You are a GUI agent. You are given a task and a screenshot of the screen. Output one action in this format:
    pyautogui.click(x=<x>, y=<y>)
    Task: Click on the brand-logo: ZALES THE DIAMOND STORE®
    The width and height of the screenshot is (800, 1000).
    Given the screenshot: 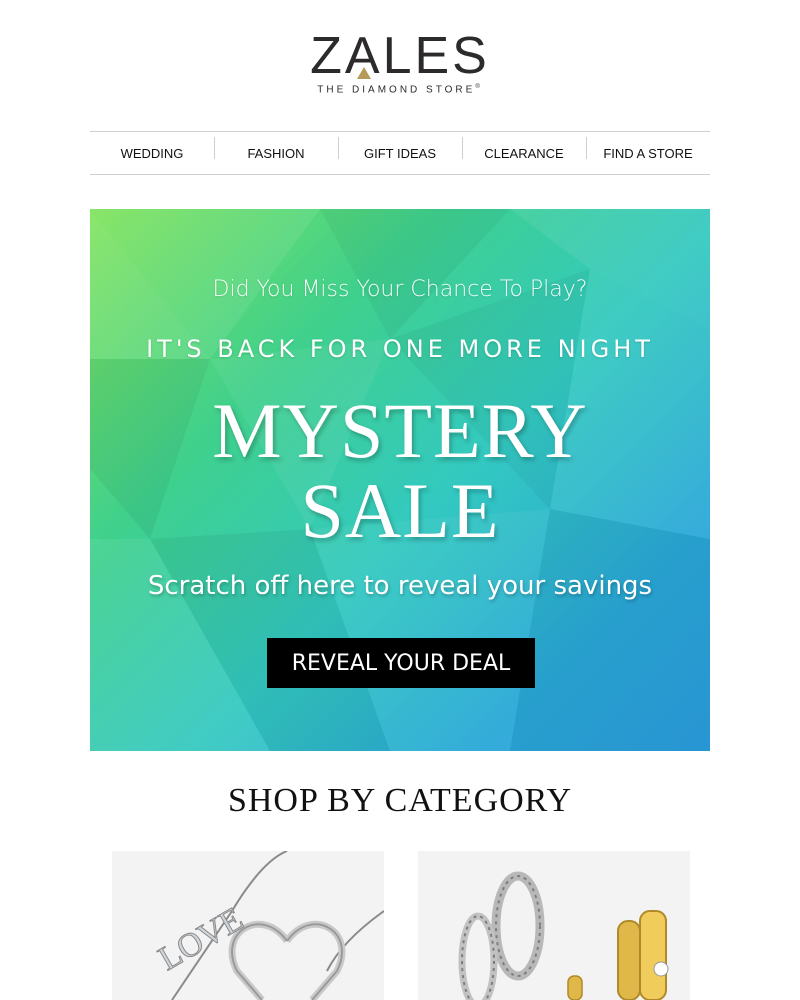 What is the action you would take?
    pyautogui.click(x=400, y=62)
    